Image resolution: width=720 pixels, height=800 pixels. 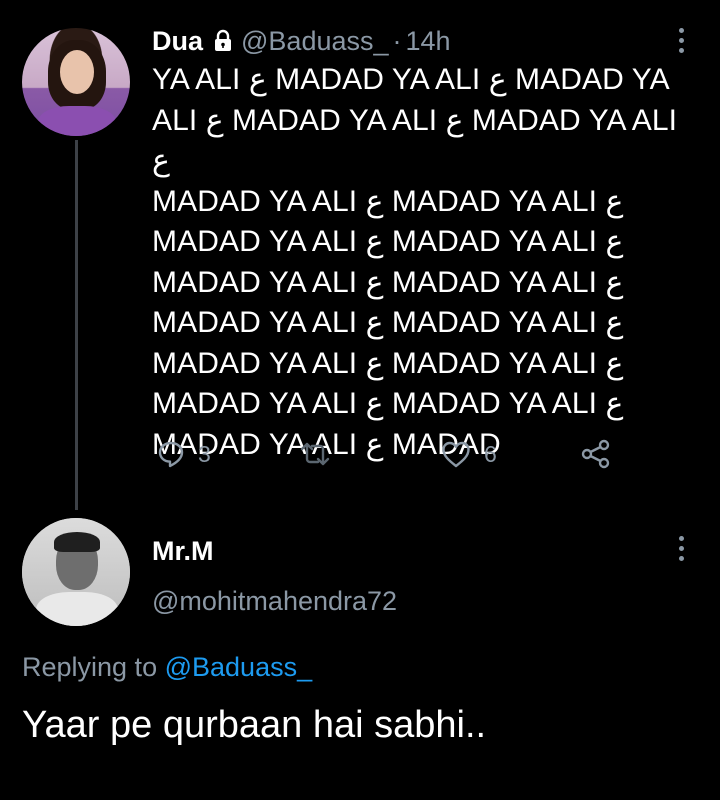 I want to click on share-button, so click(x=596, y=454).